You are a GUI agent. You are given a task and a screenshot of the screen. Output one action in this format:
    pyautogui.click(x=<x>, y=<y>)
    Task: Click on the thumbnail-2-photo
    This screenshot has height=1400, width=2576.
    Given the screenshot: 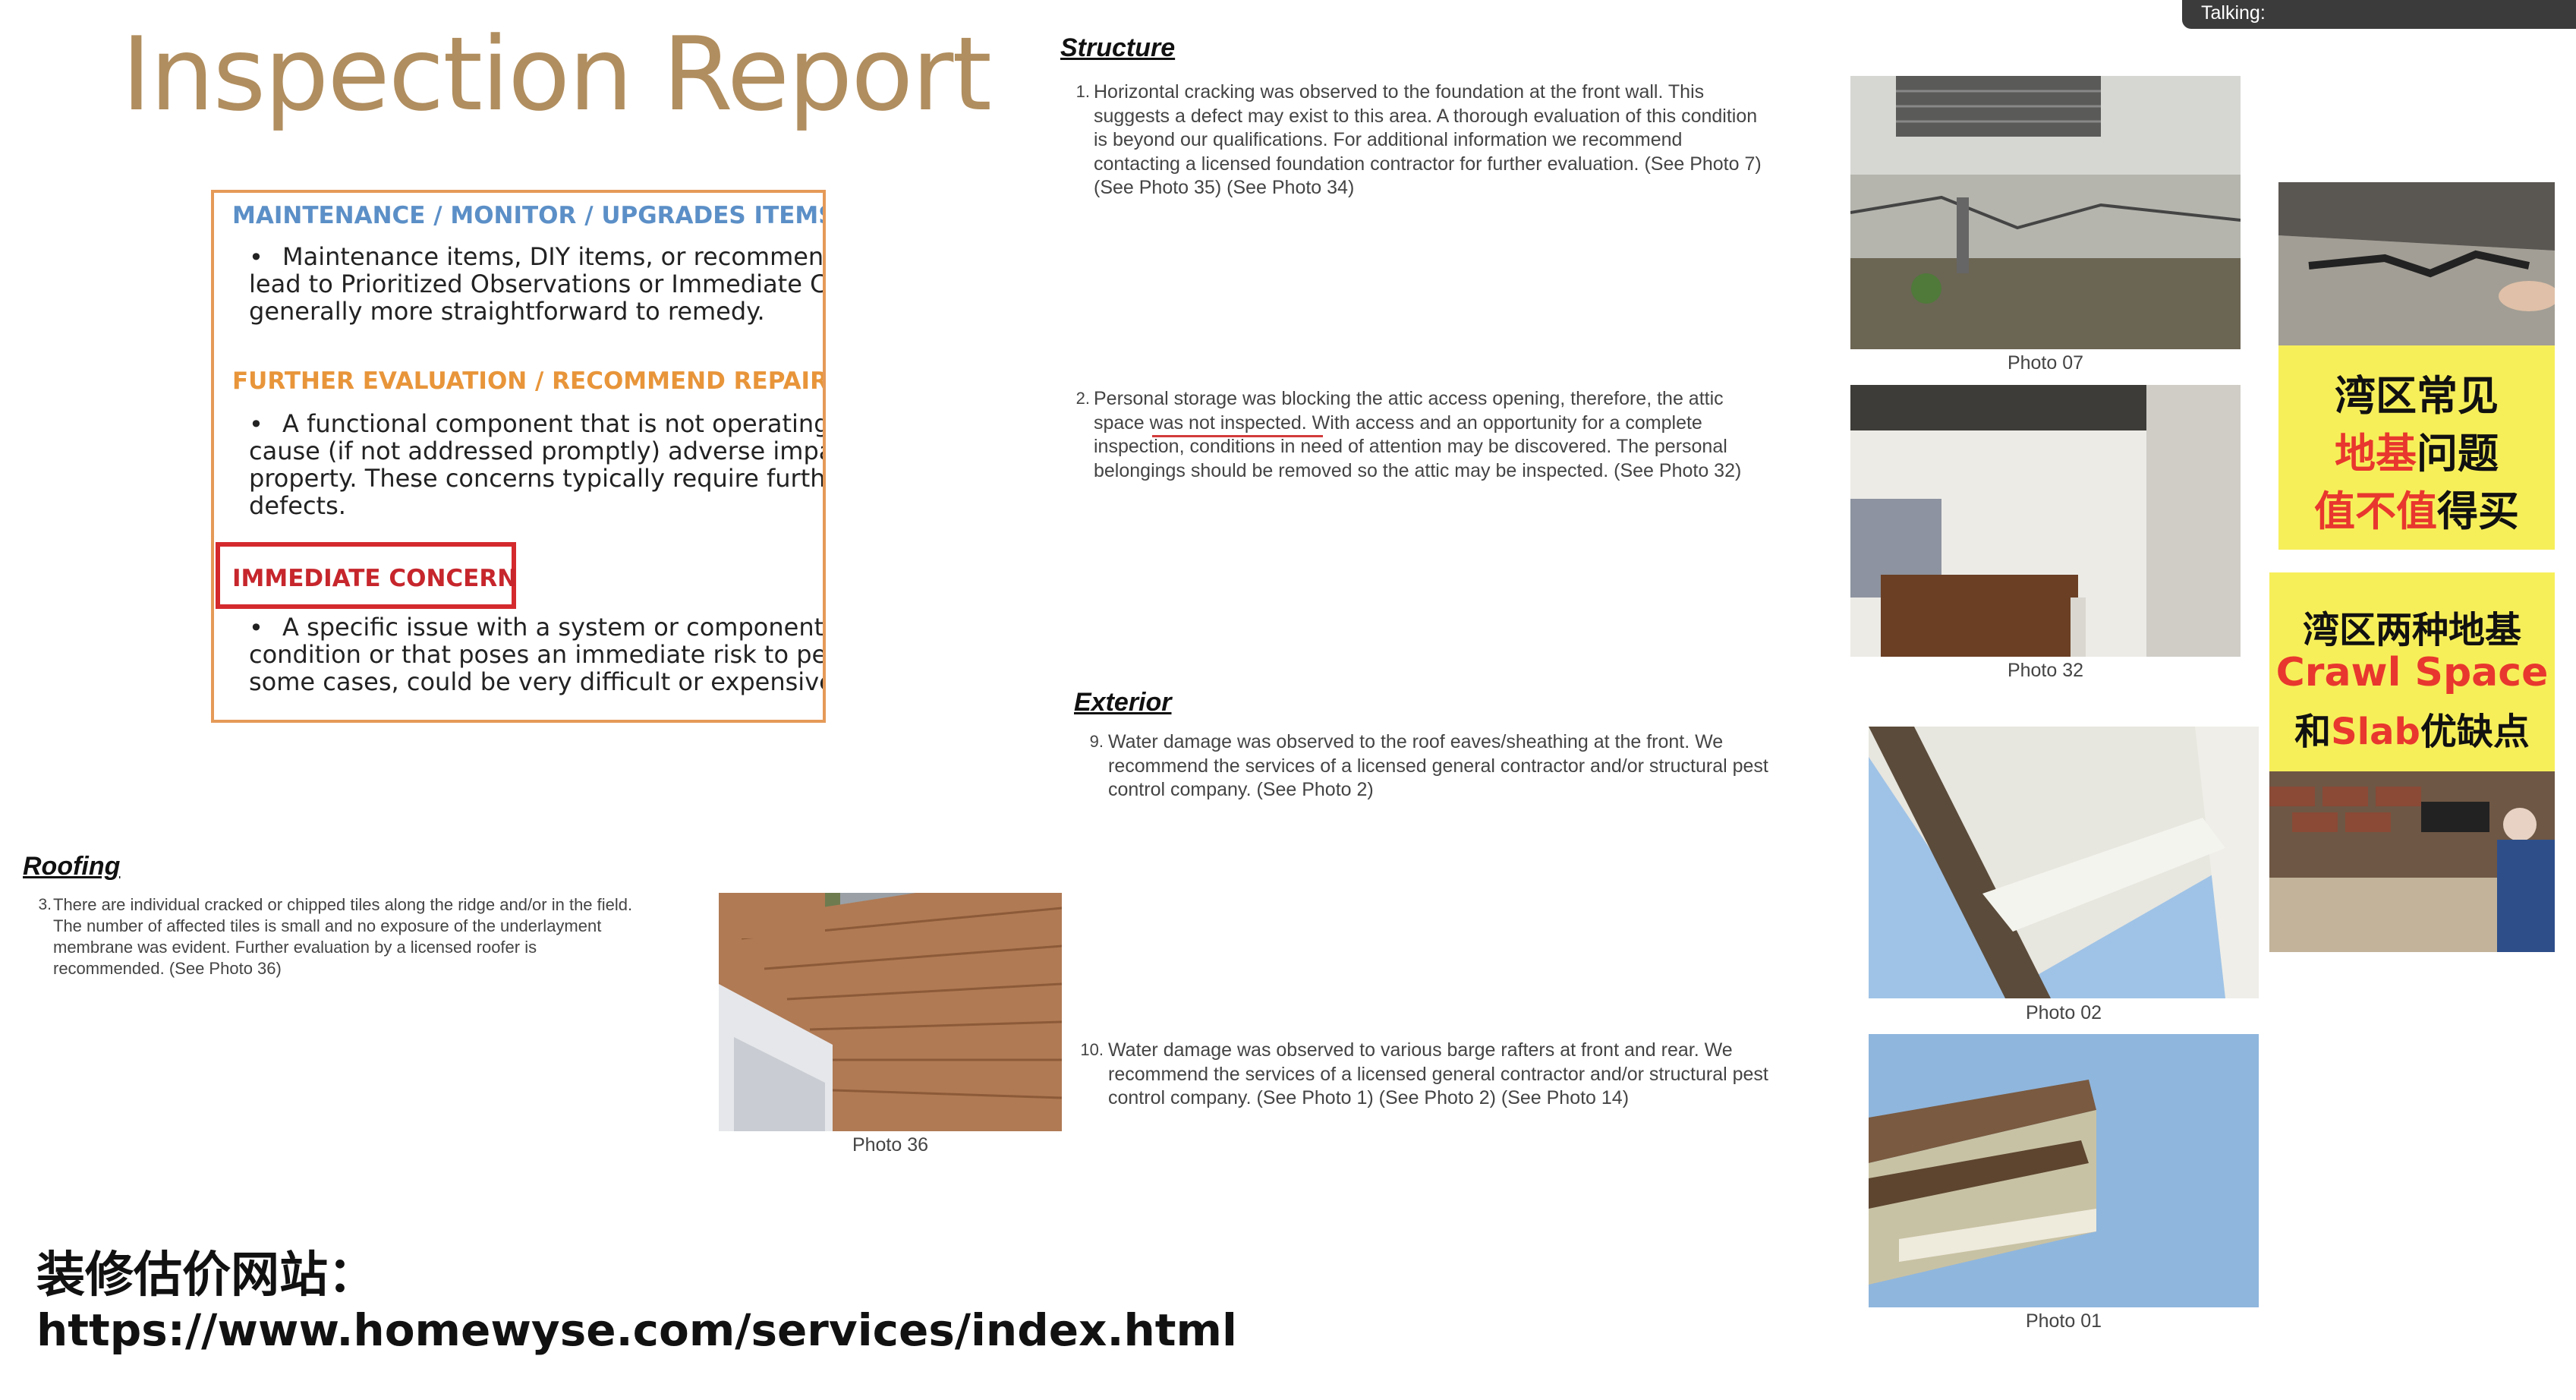 What is the action you would take?
    pyautogui.click(x=2412, y=861)
    